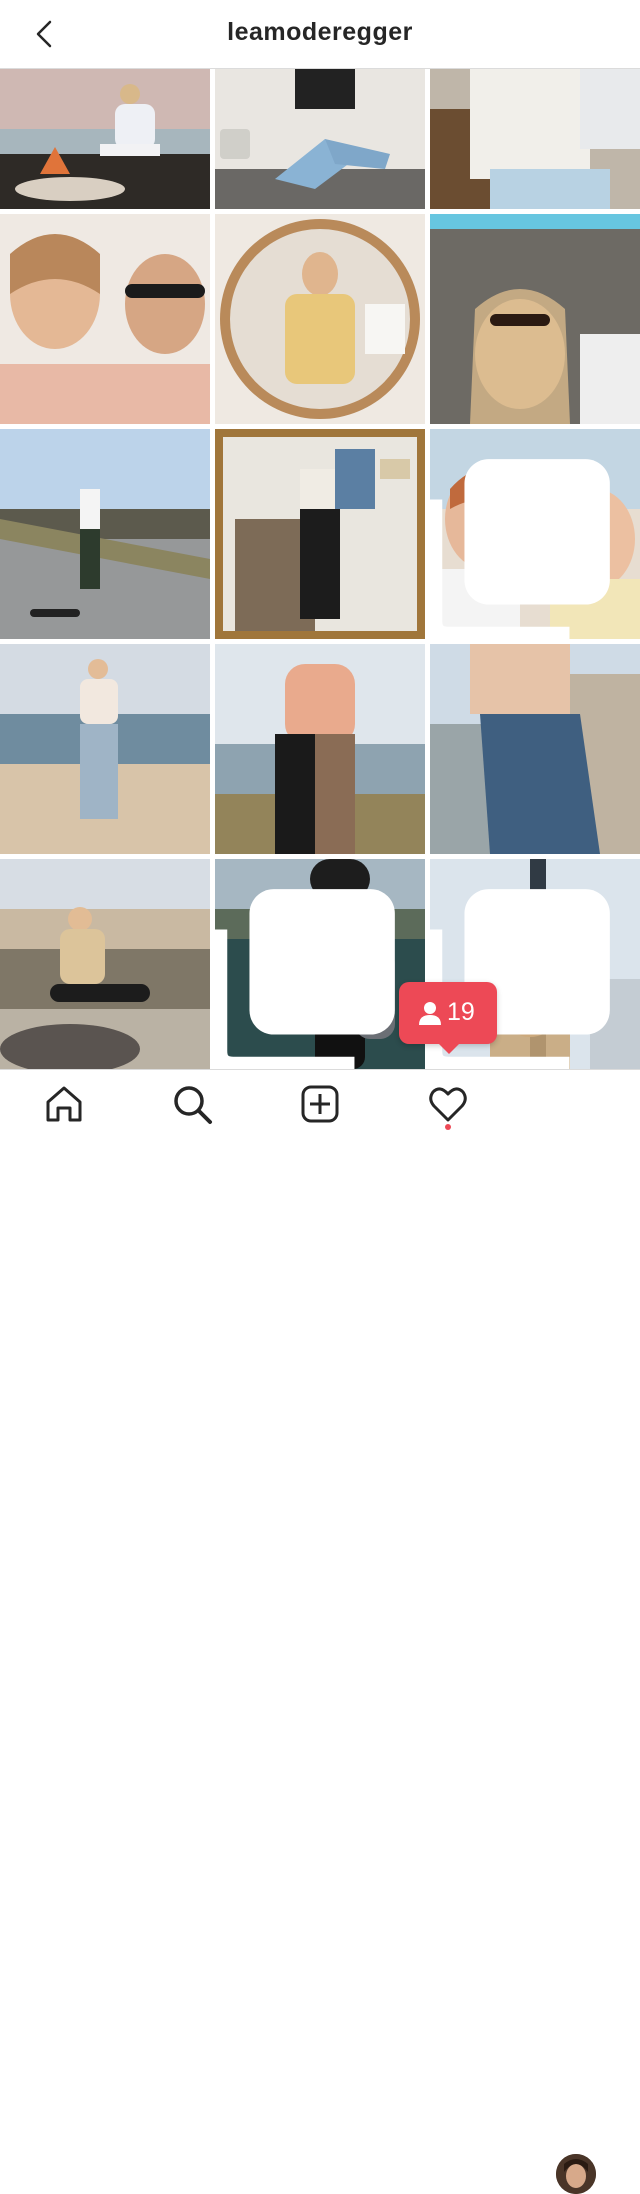 The image size is (640, 2194). Describe the element at coordinates (448, 1127) in the screenshot. I see `activity-notification-dot` at that location.